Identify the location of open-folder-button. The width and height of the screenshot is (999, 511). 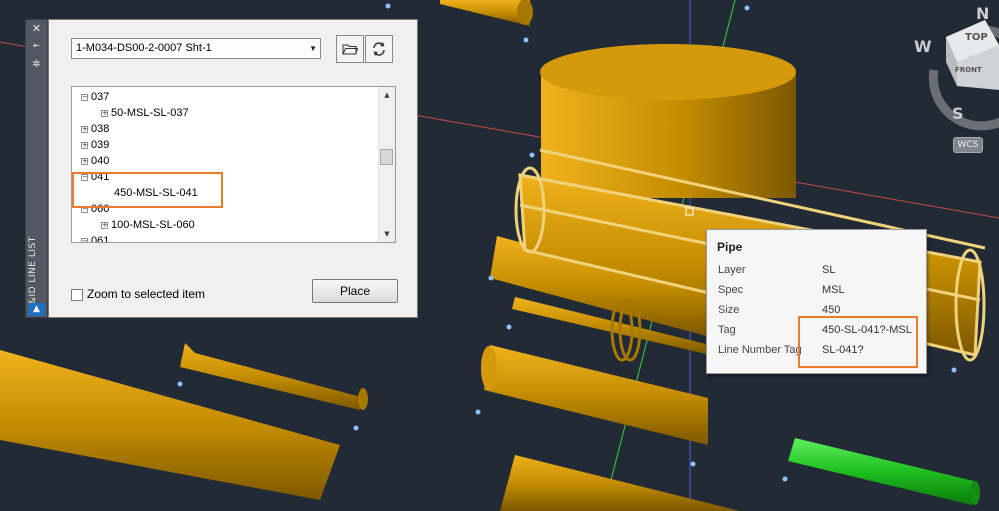
(350, 49).